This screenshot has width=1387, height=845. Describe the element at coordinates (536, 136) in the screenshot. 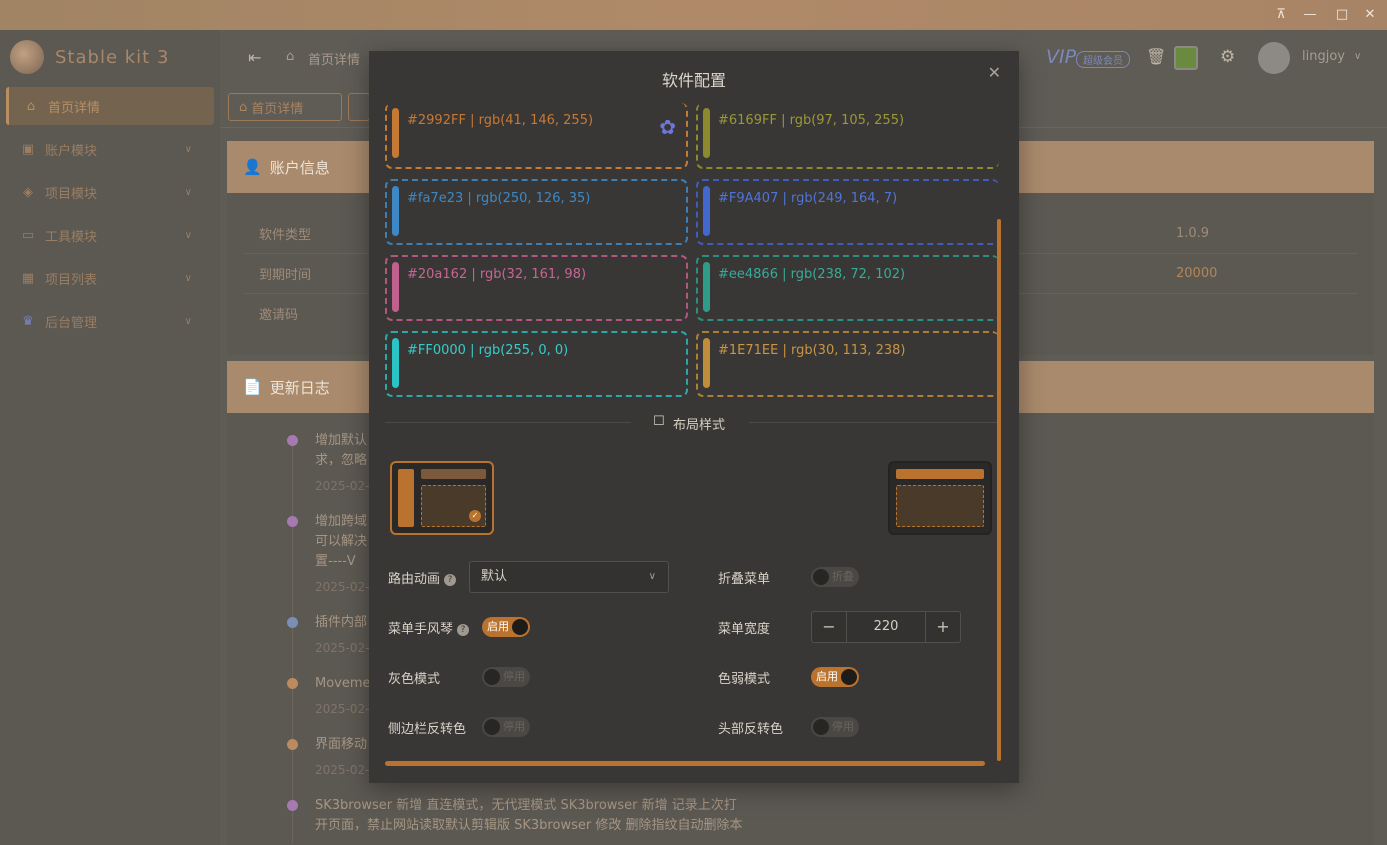

I see `theme-swatch: #2992FF | rgb(41, 146, 255) ✿` at that location.